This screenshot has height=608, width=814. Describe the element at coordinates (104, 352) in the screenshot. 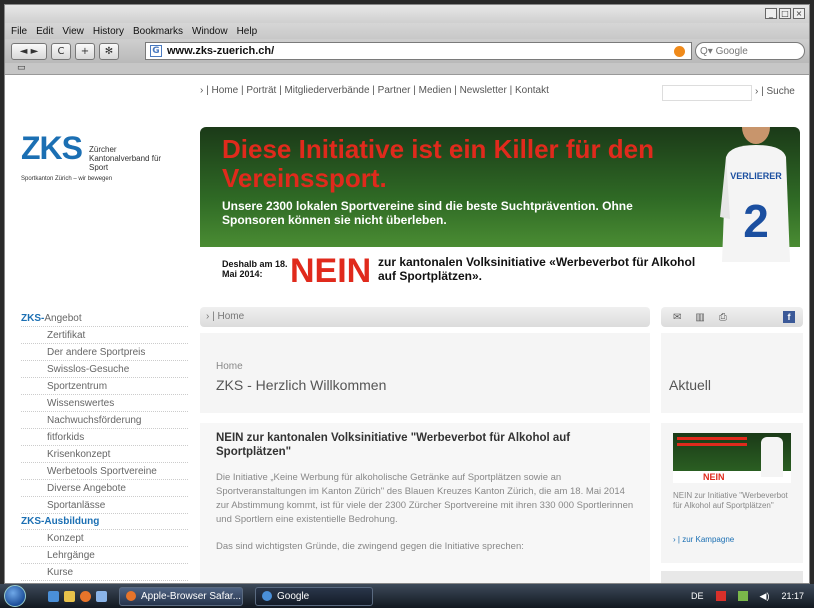

I see `sidenav-item: Der andere Sportpreis` at that location.